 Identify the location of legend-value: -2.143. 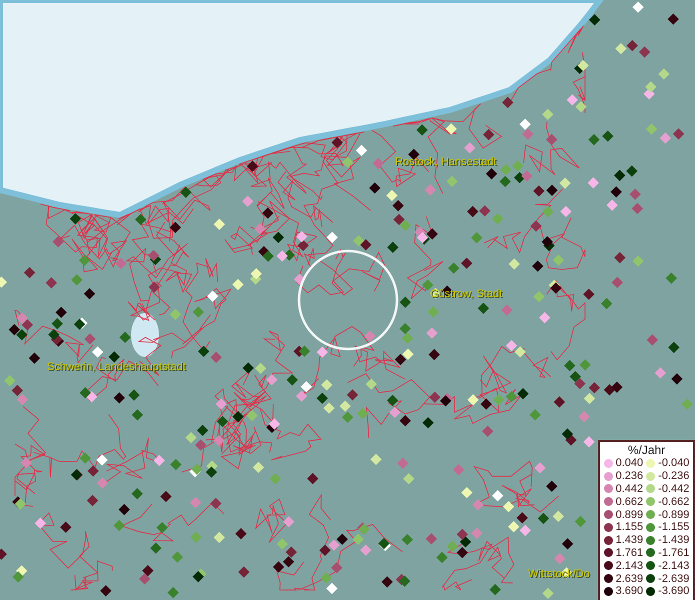
(674, 566).